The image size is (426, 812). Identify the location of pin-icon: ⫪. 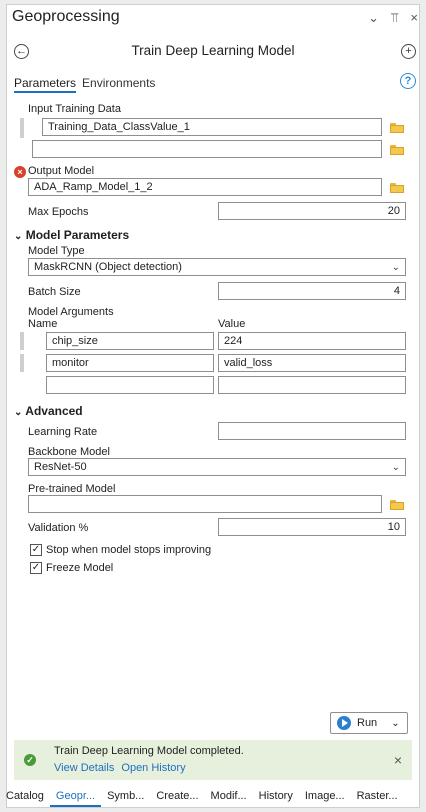
(394, 18).